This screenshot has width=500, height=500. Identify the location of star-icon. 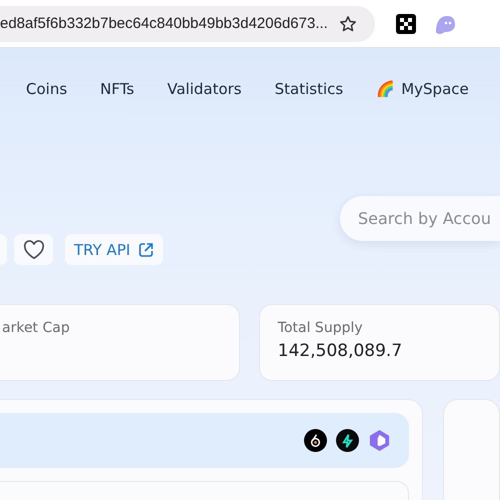
(348, 23).